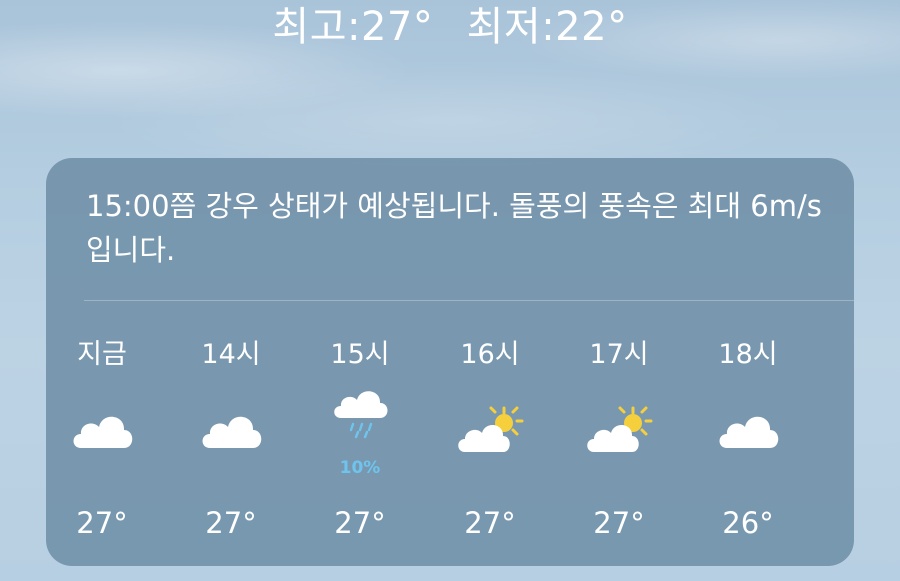 The image size is (900, 581). I want to click on hour-label: 18시, so click(748, 354).